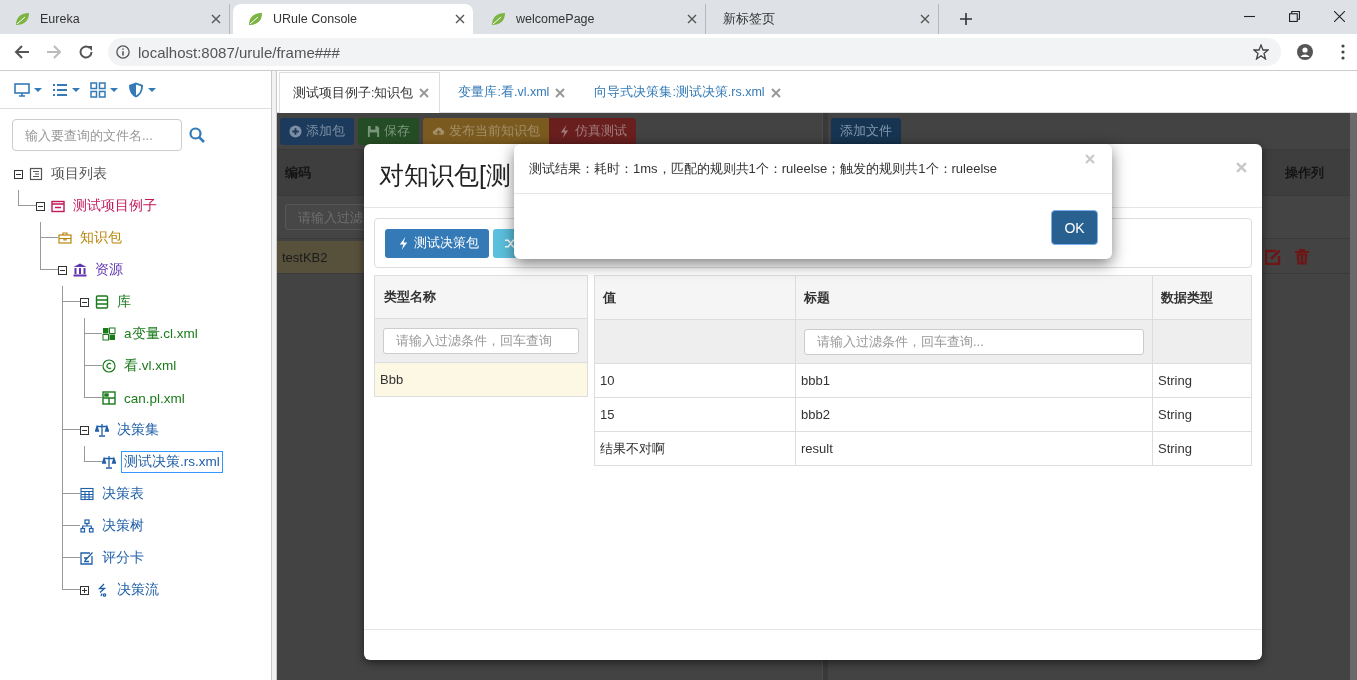 The width and height of the screenshot is (1357, 680). What do you see at coordinates (123, 558) in the screenshot?
I see `tree-item: 评分卡` at bounding box center [123, 558].